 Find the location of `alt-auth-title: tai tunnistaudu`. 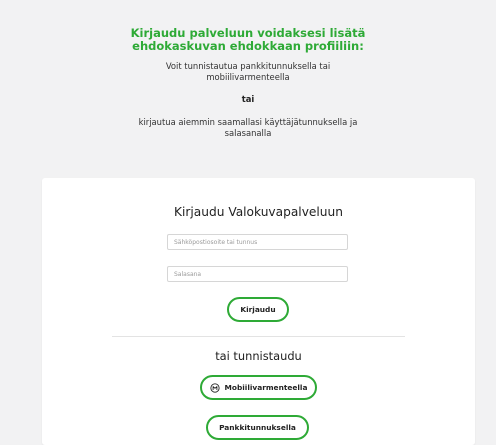

alt-auth-title: tai tunnistaudu is located at coordinates (258, 356).